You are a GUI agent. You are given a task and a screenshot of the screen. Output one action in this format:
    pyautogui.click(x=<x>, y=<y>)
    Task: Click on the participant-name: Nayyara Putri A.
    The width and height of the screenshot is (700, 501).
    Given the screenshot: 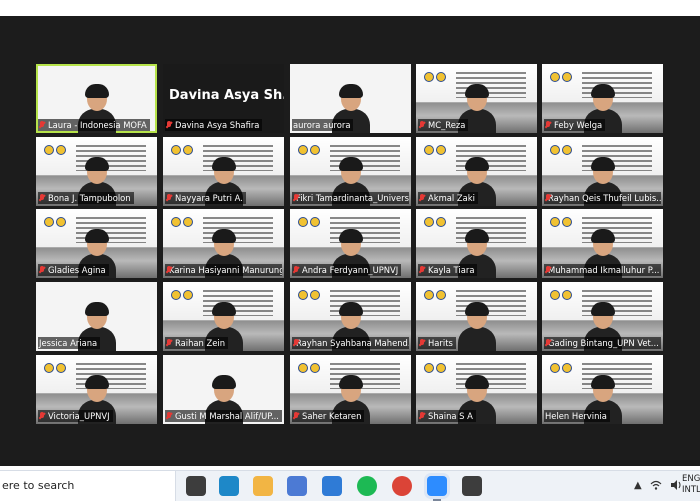 What is the action you would take?
    pyautogui.click(x=209, y=198)
    